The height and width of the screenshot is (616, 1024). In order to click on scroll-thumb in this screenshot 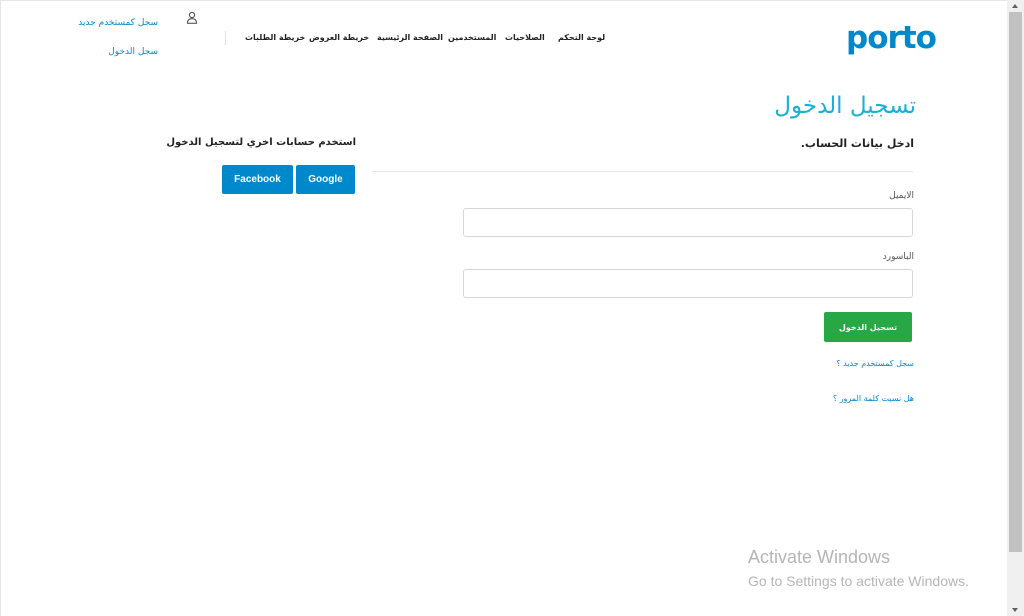, I will do `click(1015, 282)`.